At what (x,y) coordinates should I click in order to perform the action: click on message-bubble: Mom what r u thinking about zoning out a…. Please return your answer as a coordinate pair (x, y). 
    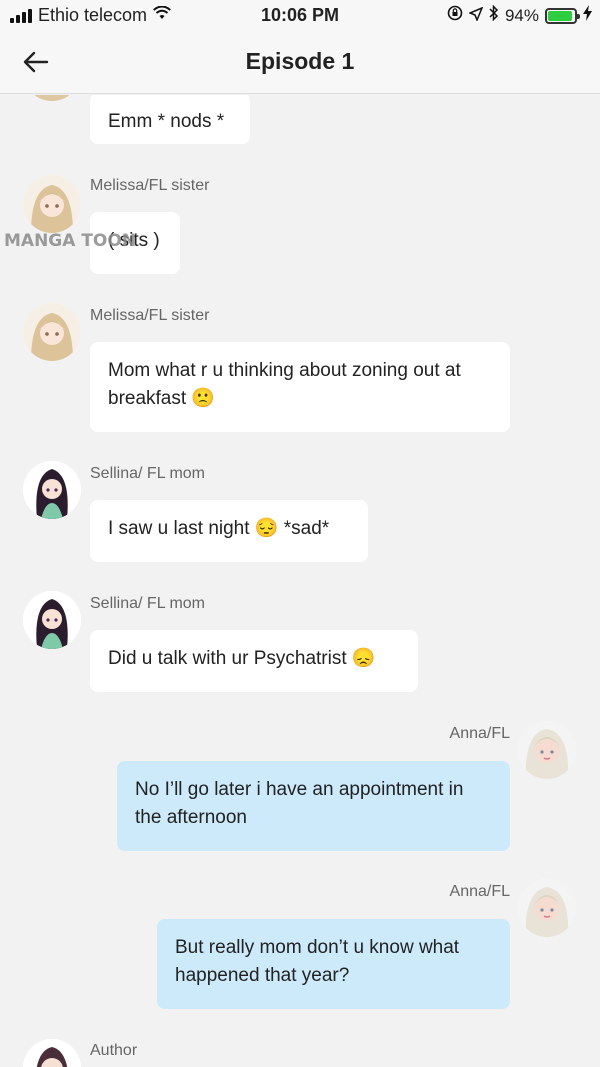
    Looking at the image, I should click on (300, 387).